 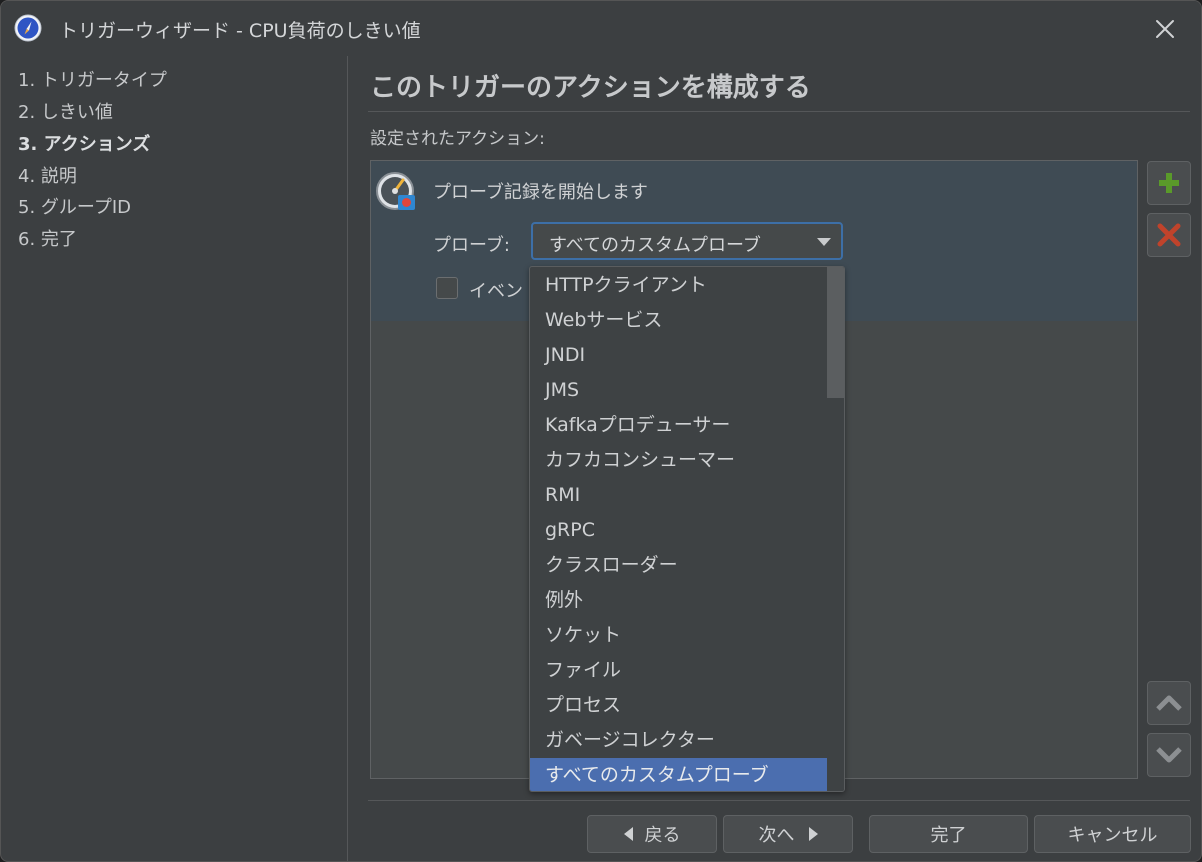 What do you see at coordinates (679, 495) in the screenshot?
I see `dropdown-option-rmi: RMI` at bounding box center [679, 495].